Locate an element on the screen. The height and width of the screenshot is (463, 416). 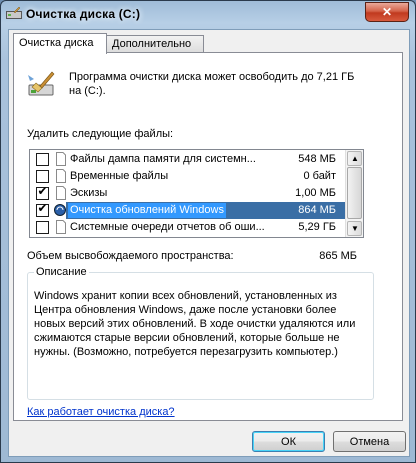
scroll-down-arrow-icon: ▼ is located at coordinates (355, 228).